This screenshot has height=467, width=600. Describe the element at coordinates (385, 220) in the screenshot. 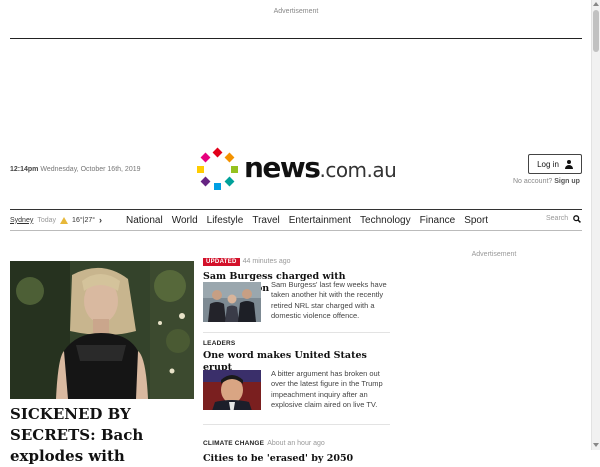

I see `nav-link-technology: Technology` at that location.